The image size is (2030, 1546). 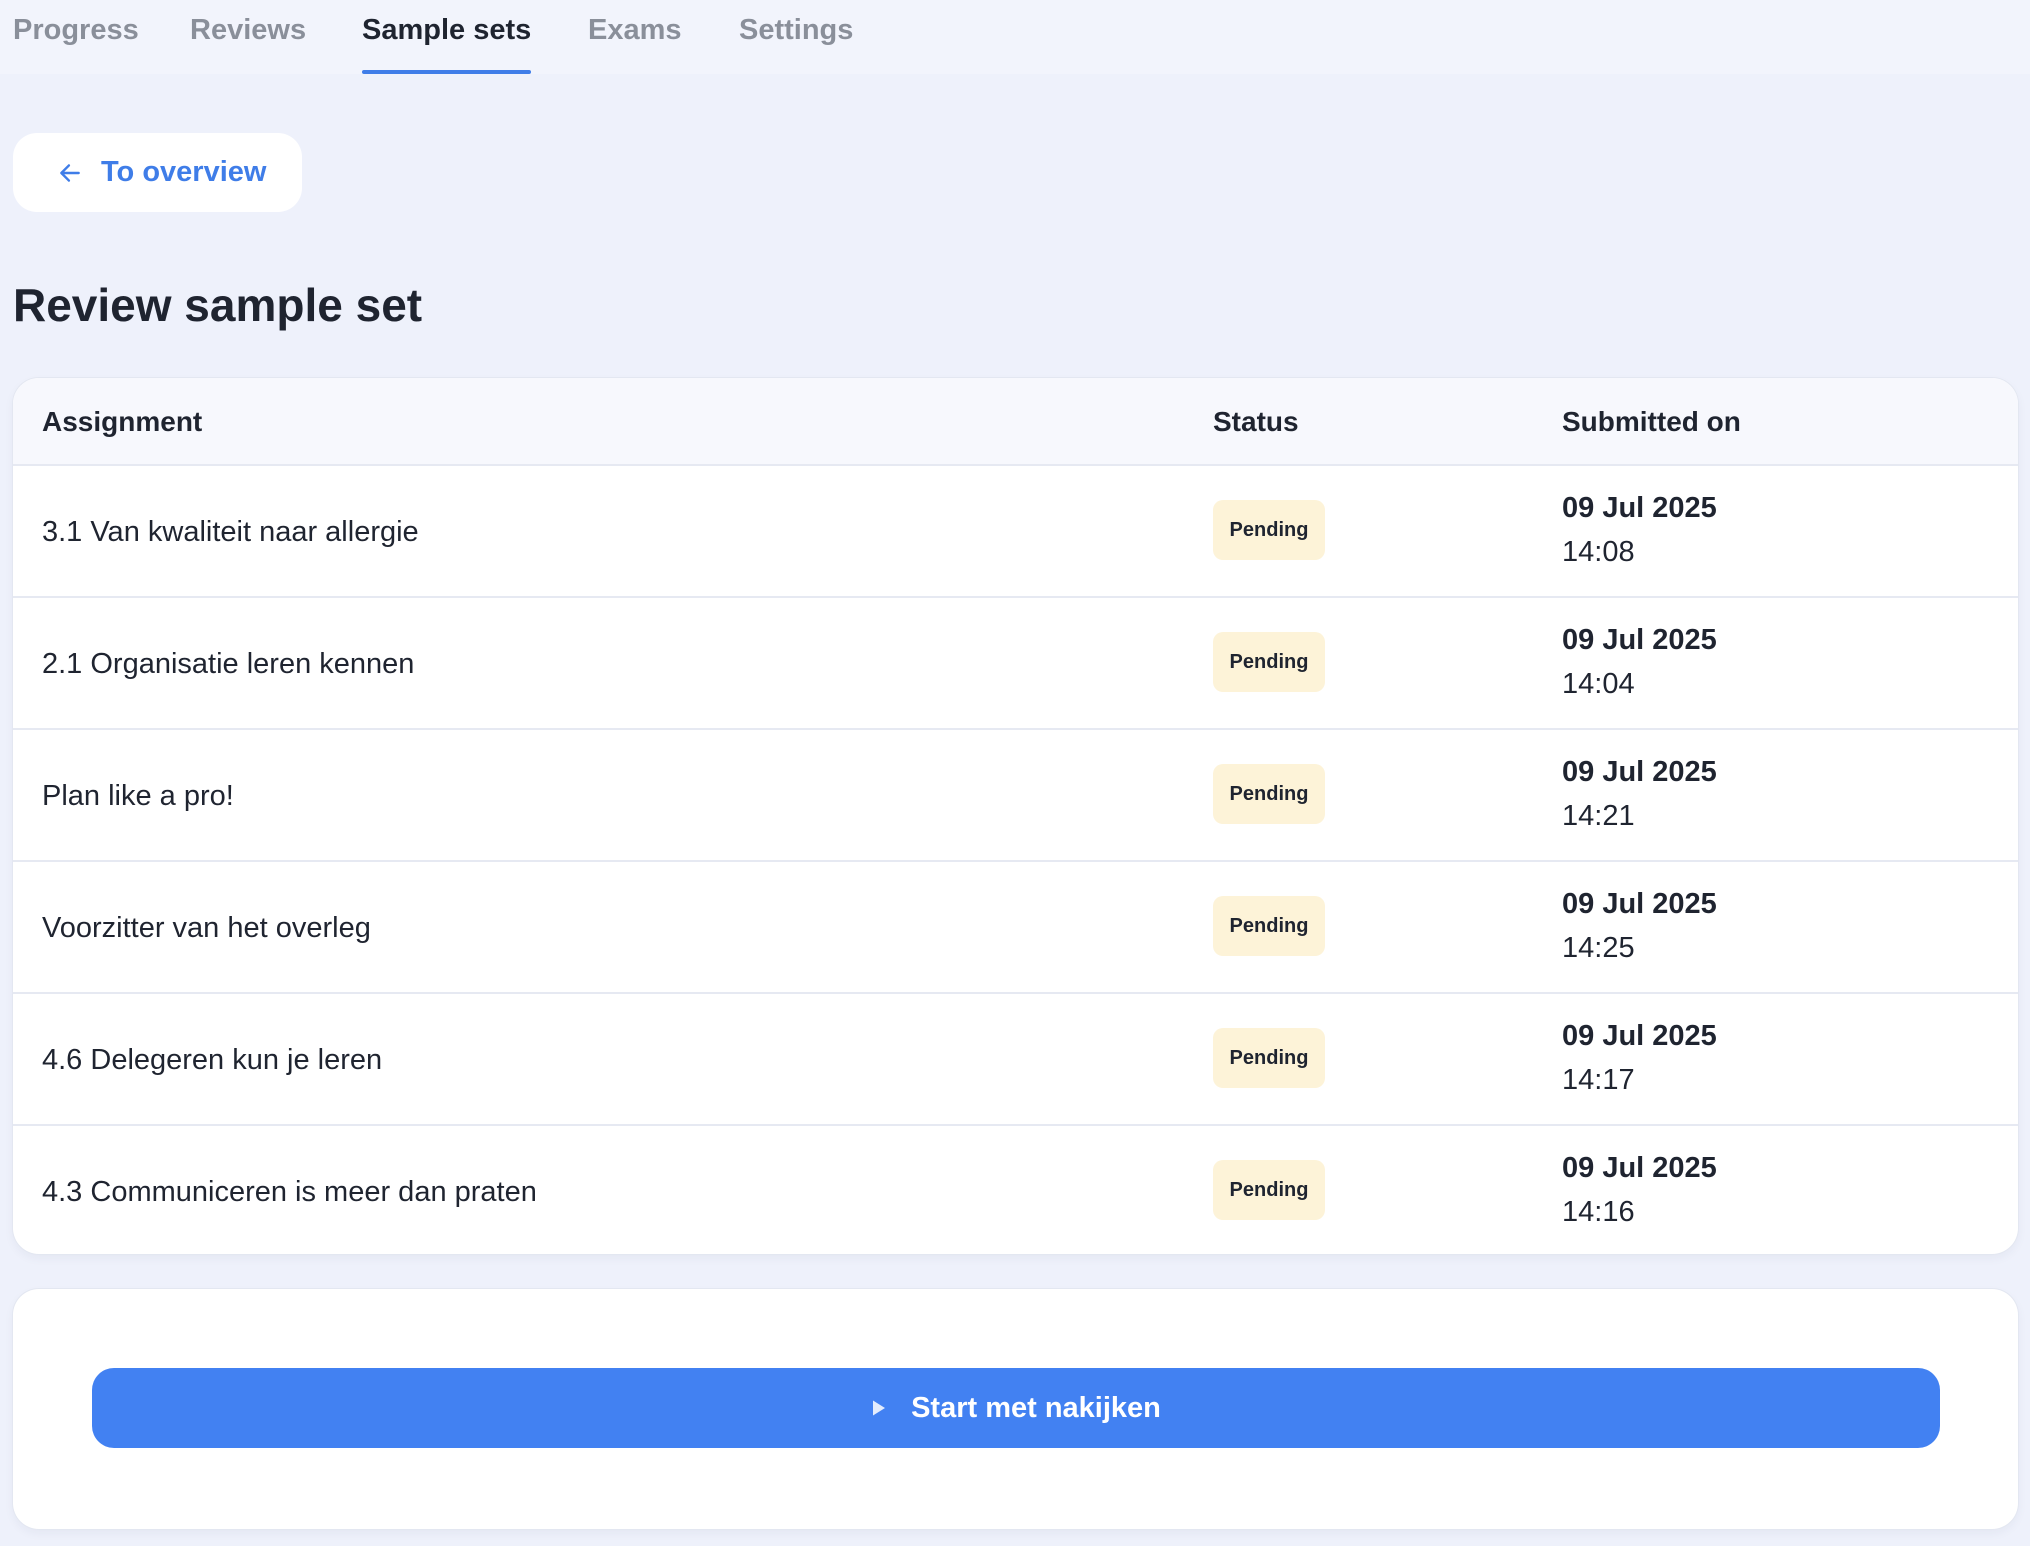 I want to click on page-title: Review sample set, so click(x=218, y=305).